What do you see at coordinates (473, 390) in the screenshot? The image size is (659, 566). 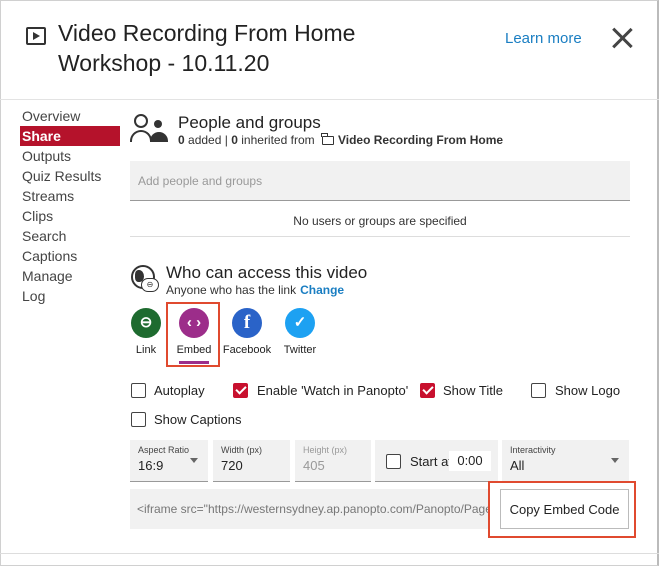 I see `show-title-label: Show Title` at bounding box center [473, 390].